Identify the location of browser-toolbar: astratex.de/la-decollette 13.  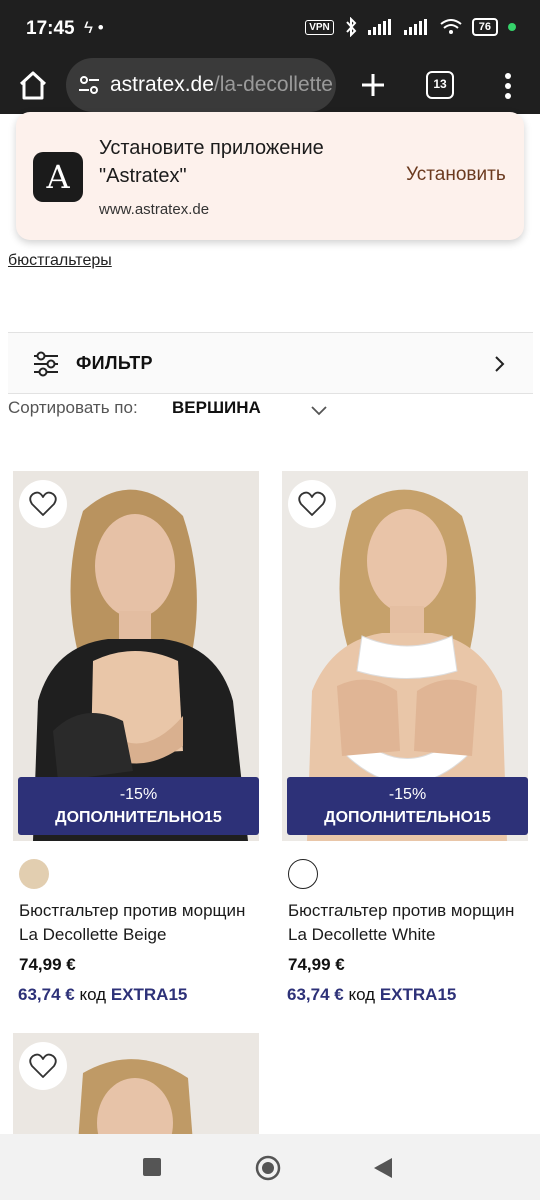
(270, 86).